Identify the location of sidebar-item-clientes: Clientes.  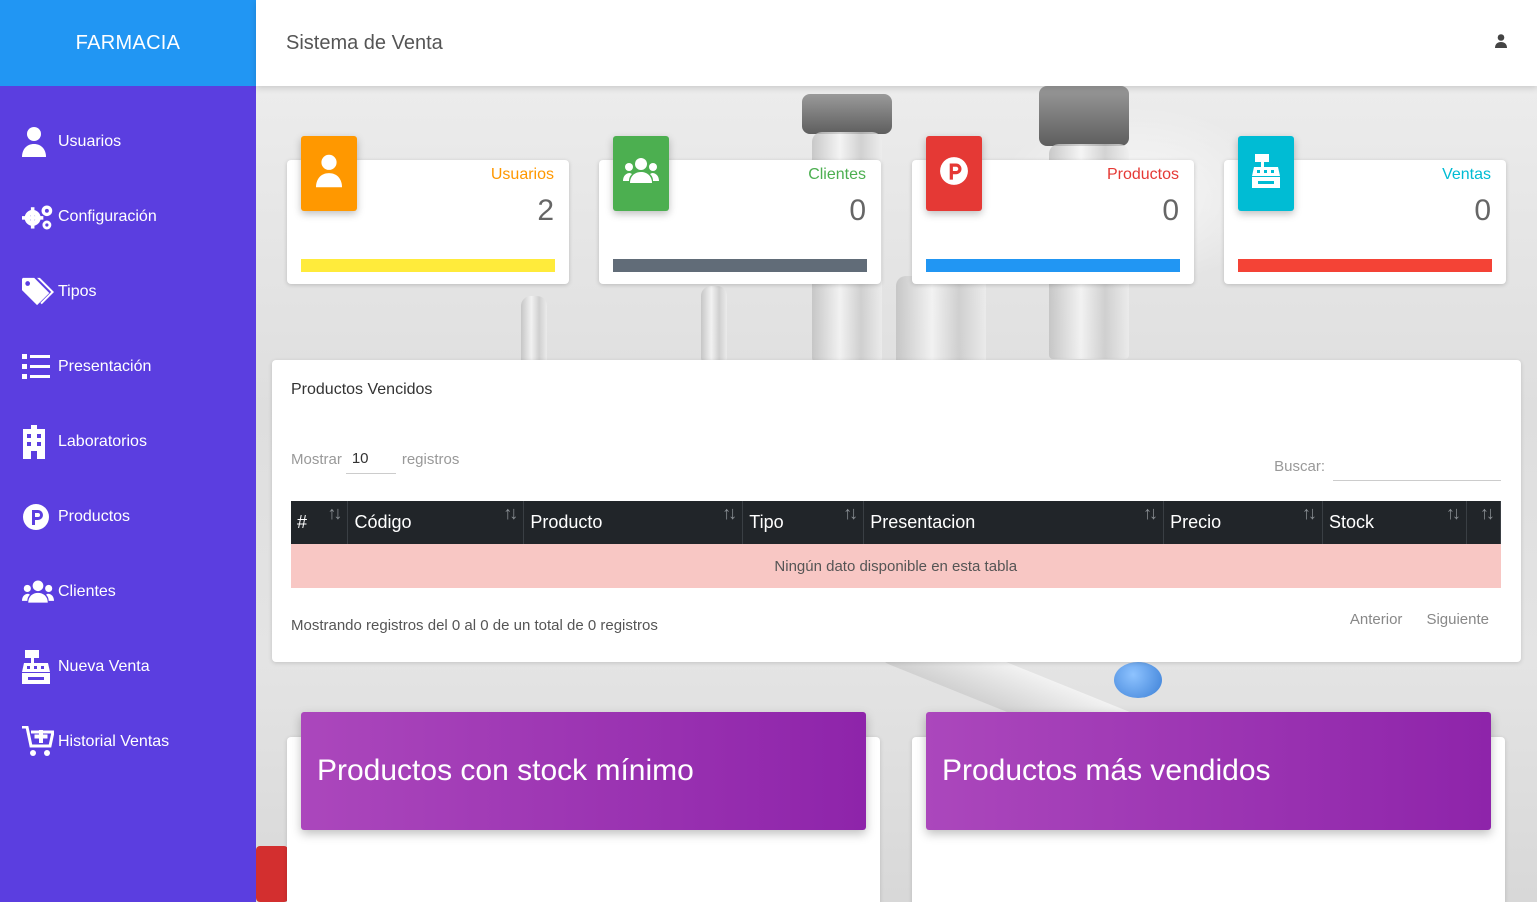
(128, 591).